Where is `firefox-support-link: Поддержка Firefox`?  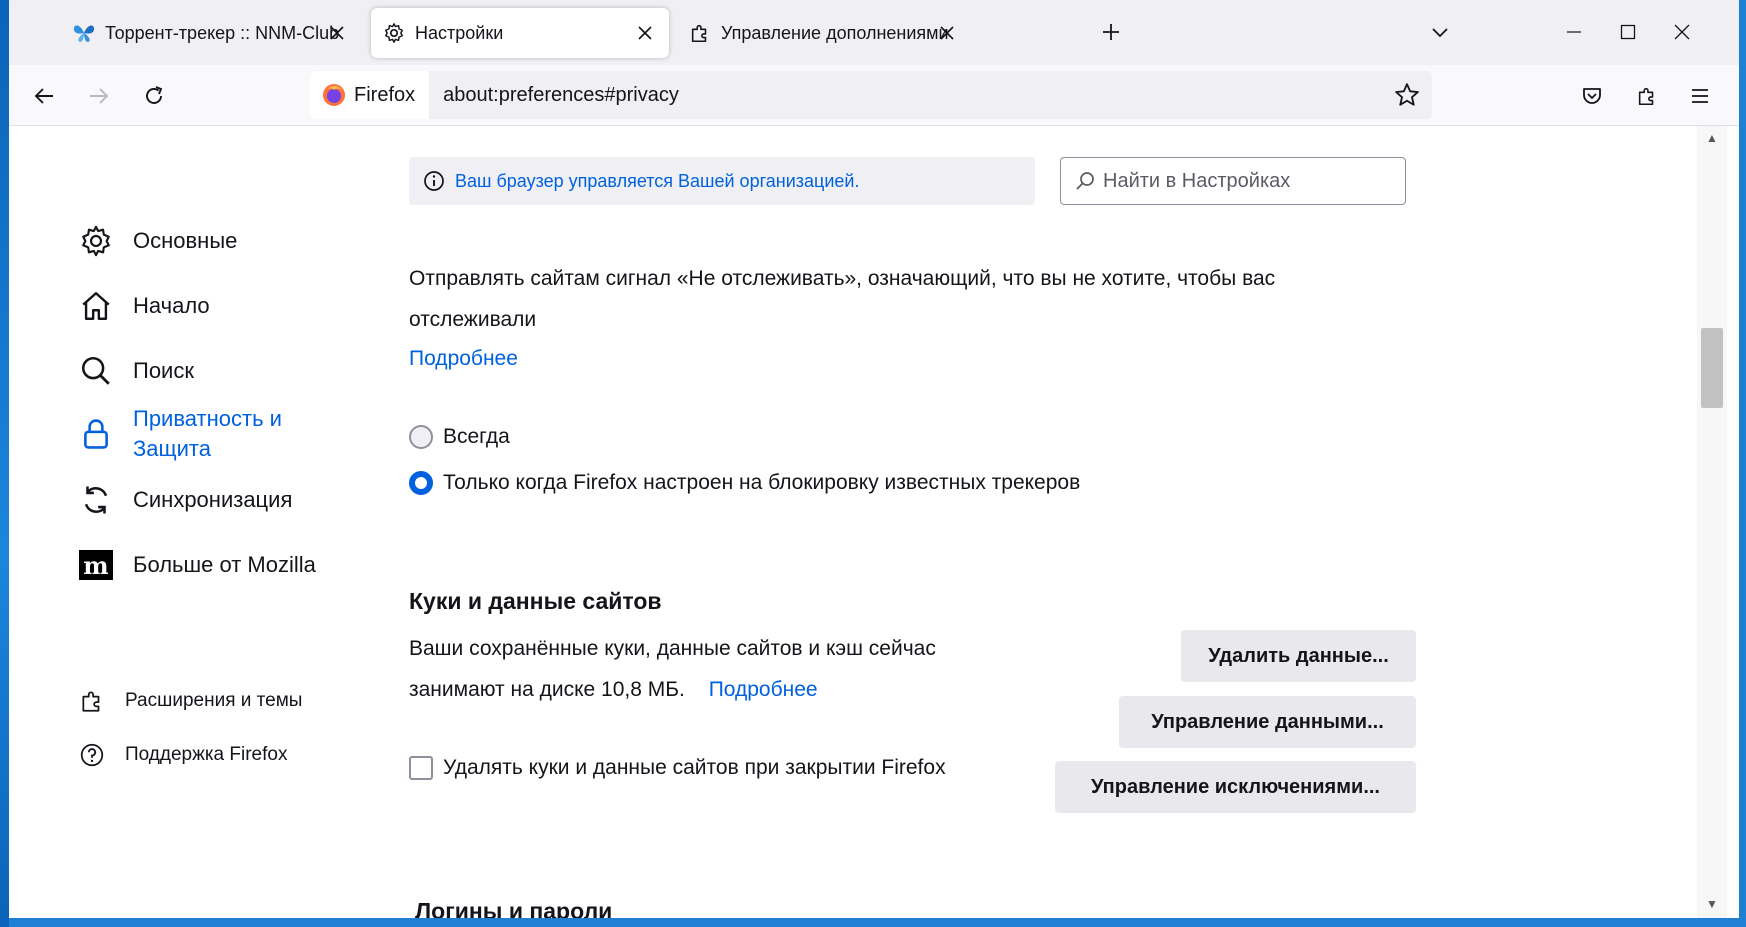
firefox-support-link: Поддержка Firefox is located at coordinates (182, 755).